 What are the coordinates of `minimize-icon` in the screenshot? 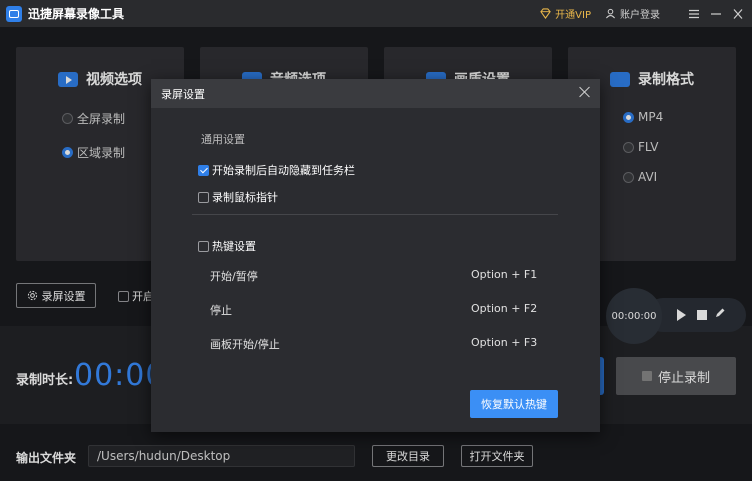 It's located at (716, 14).